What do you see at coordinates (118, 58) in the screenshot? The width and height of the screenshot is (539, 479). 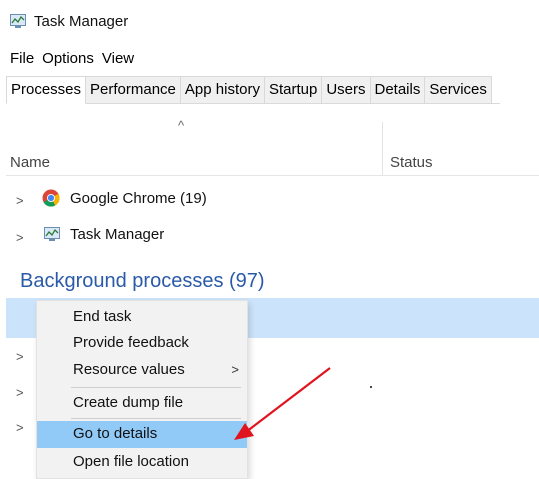 I see `menu-view: View` at bounding box center [118, 58].